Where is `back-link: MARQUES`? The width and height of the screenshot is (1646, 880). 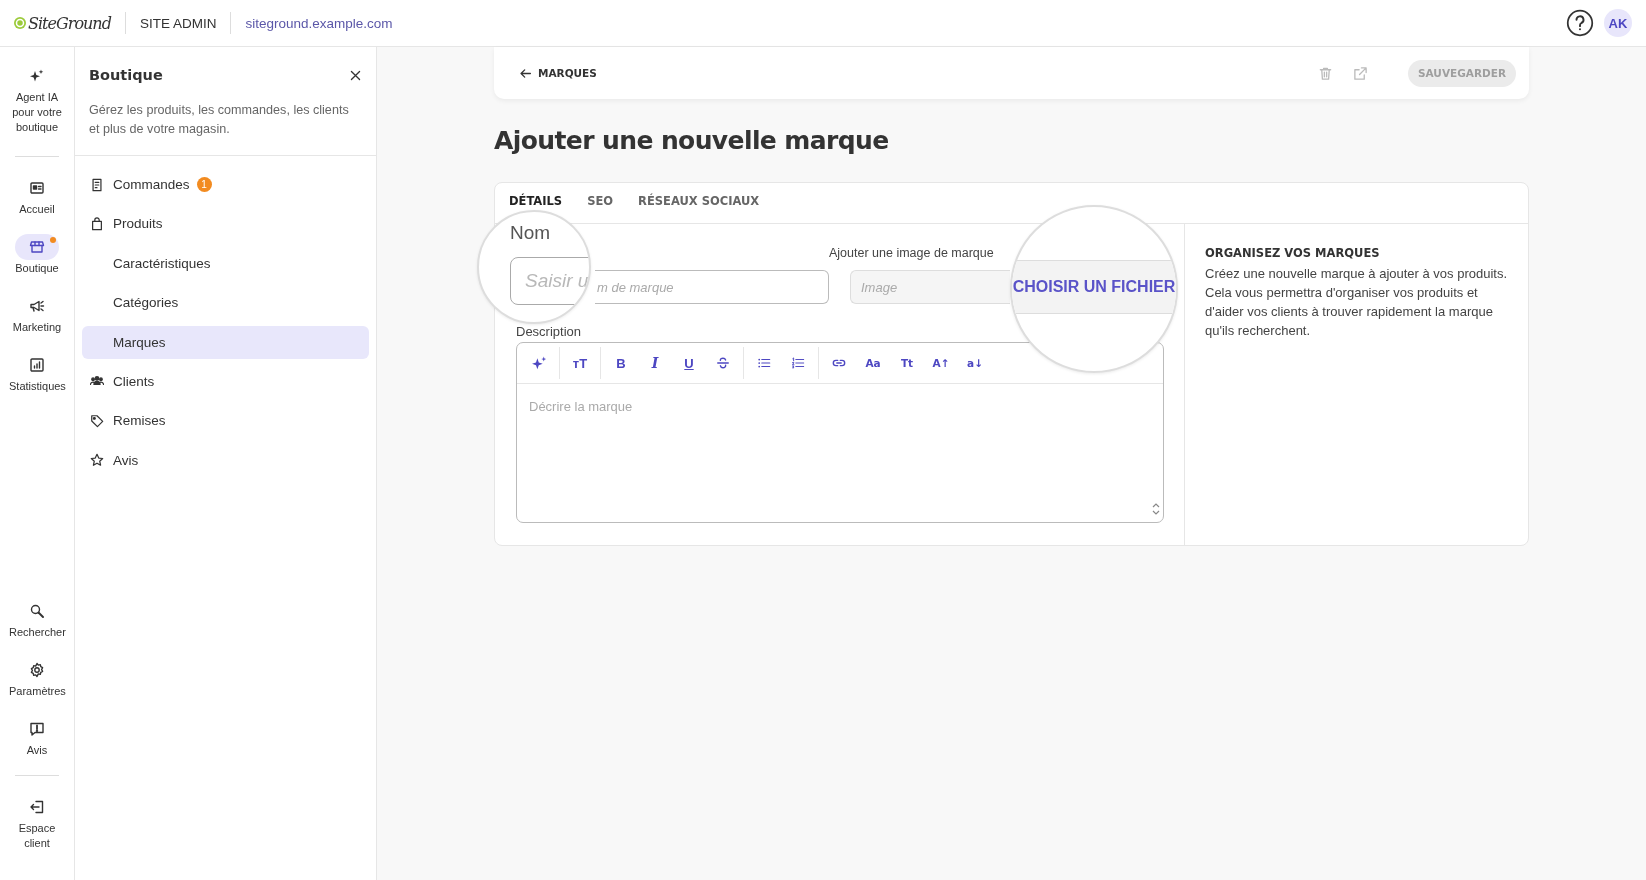 back-link: MARQUES is located at coordinates (558, 73).